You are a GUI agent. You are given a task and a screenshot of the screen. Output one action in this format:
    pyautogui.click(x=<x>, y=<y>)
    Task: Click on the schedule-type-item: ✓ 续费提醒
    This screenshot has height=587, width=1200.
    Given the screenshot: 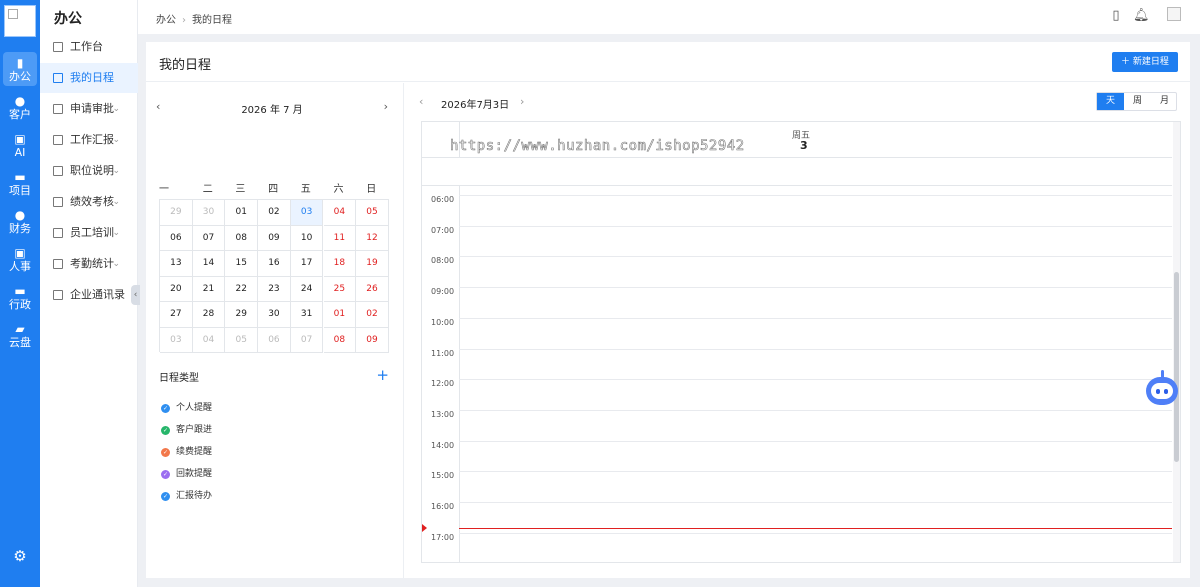 What is the action you would take?
    pyautogui.click(x=221, y=452)
    